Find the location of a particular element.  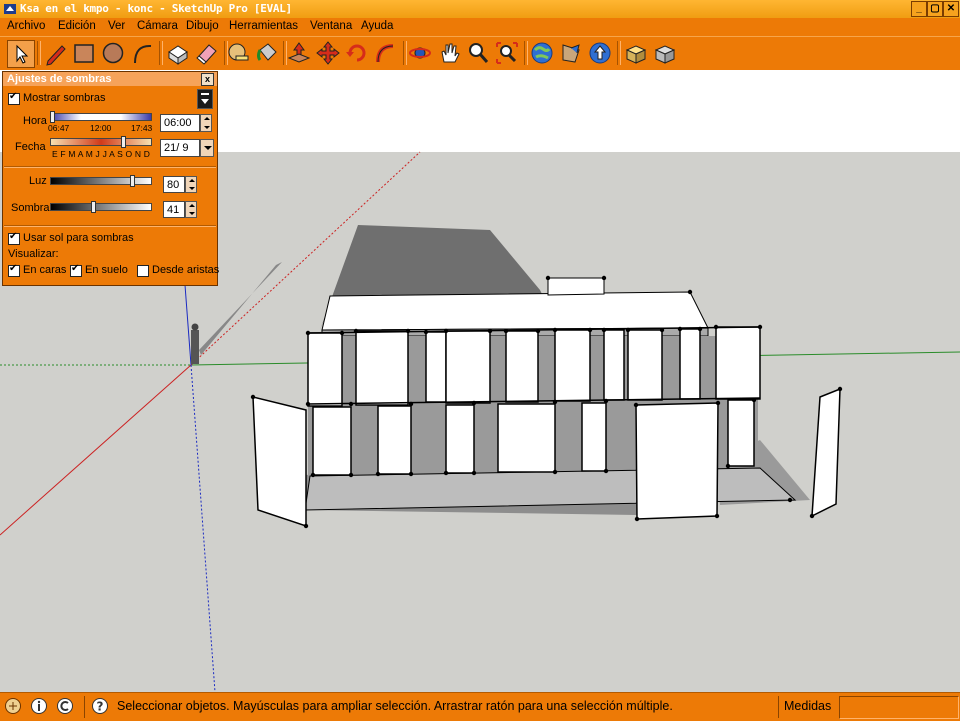

pan-tool-button is located at coordinates (449, 53).